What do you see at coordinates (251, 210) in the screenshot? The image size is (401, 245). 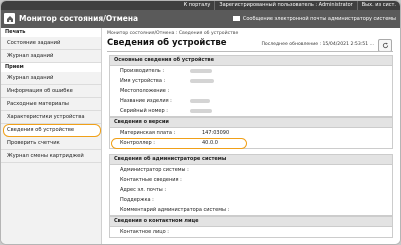 I see `info-row: Комментарий администратора системы :` at bounding box center [251, 210].